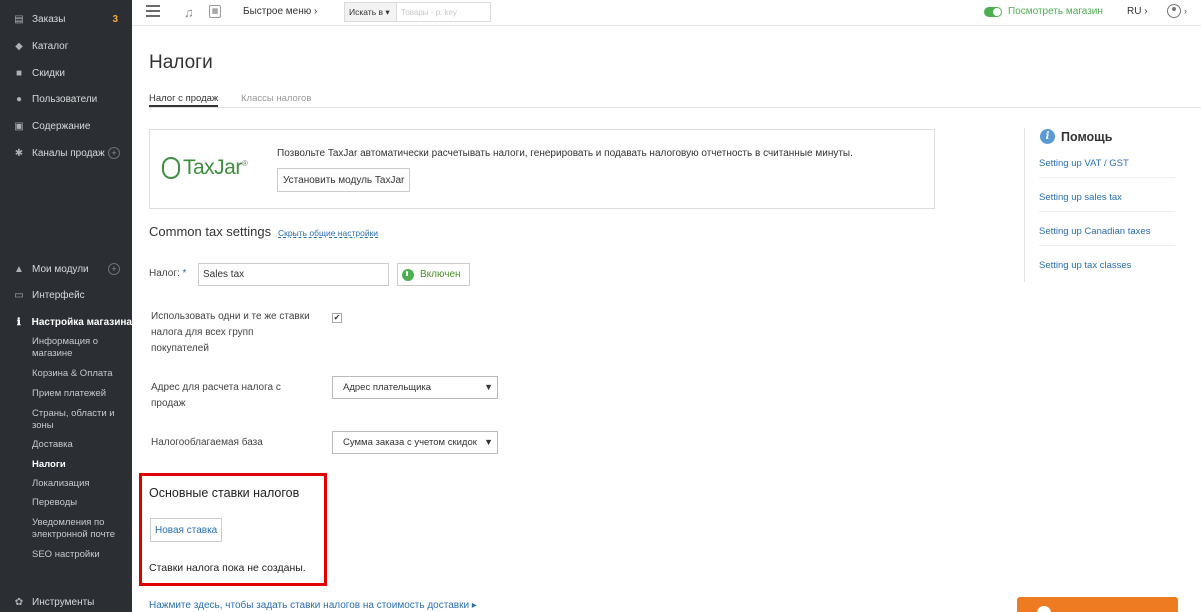 The height and width of the screenshot is (612, 1201). Describe the element at coordinates (80, 555) in the screenshot. I see `sidebar-subitem-seo: SEO настройки` at that location.